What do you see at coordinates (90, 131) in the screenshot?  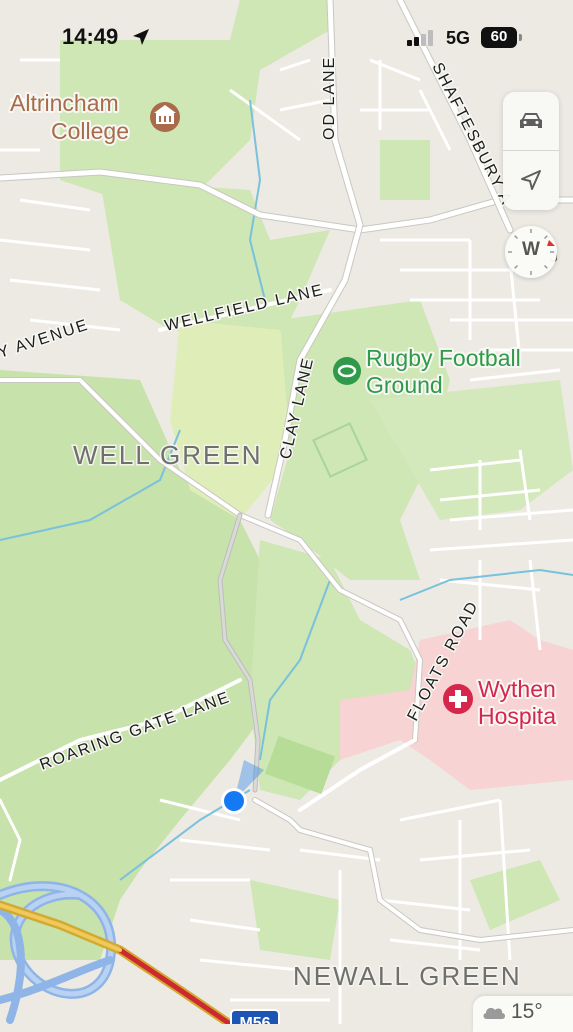 I see `poi-label-line2: College` at bounding box center [90, 131].